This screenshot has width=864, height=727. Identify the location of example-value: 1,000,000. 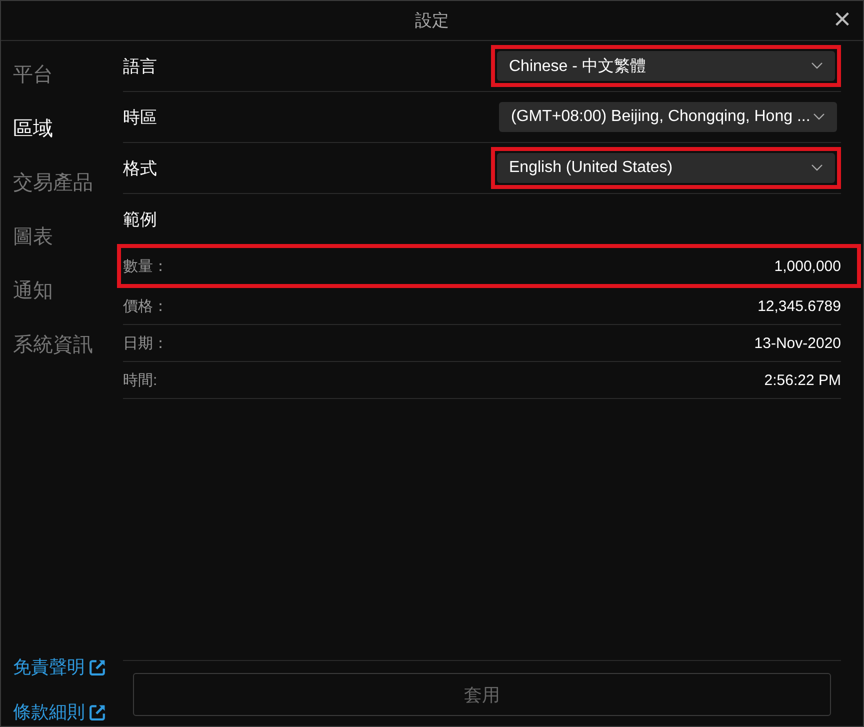
(807, 266).